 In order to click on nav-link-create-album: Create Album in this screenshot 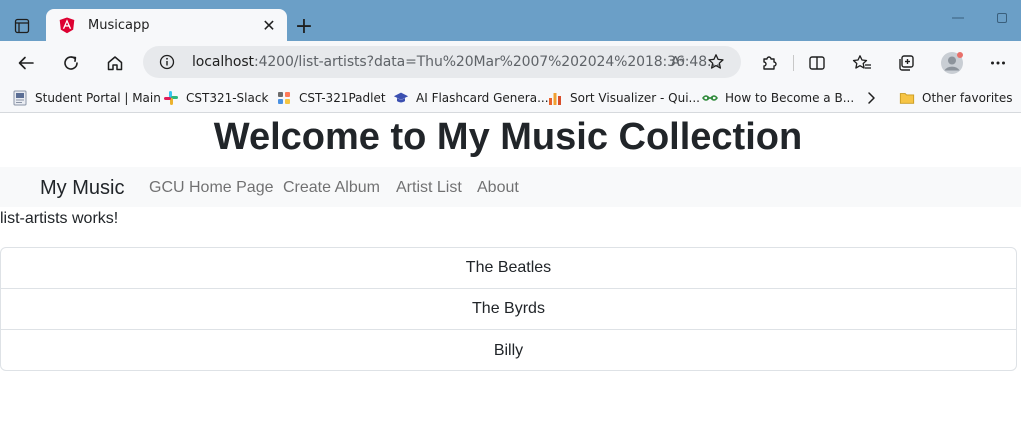, I will do `click(331, 188)`.